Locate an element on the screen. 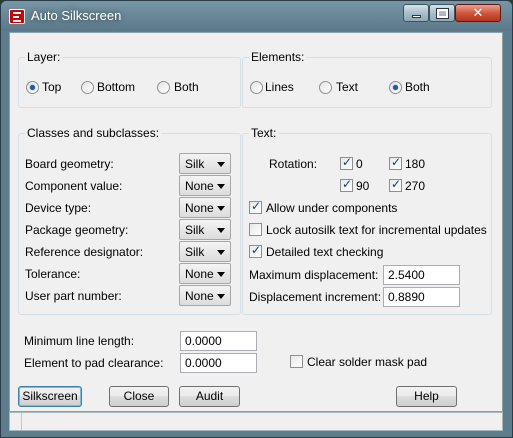 Image resolution: width=513 pixels, height=438 pixels. elements-both-radio is located at coordinates (395, 87).